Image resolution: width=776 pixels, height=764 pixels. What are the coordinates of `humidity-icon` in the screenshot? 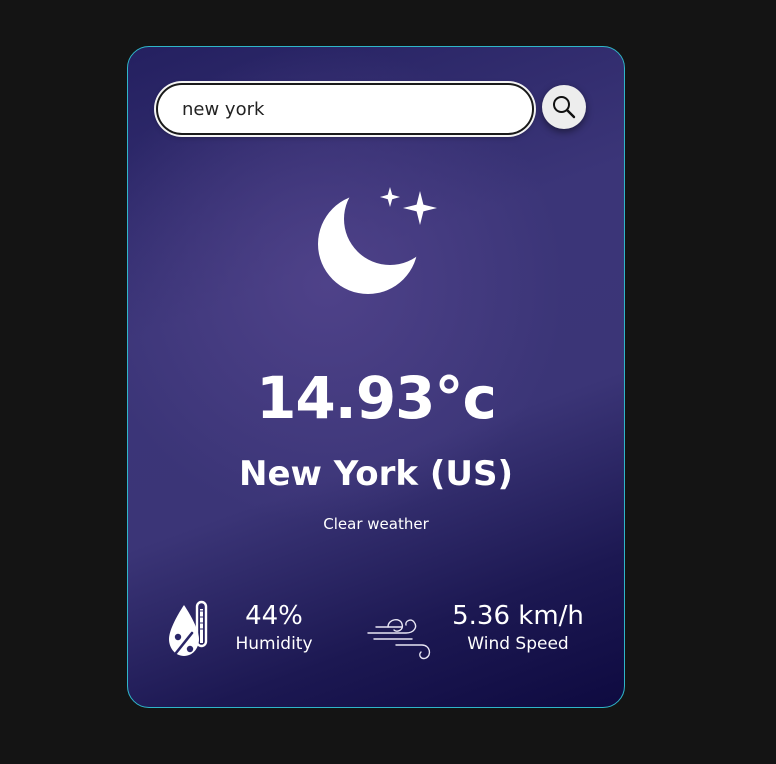 It's located at (188, 628).